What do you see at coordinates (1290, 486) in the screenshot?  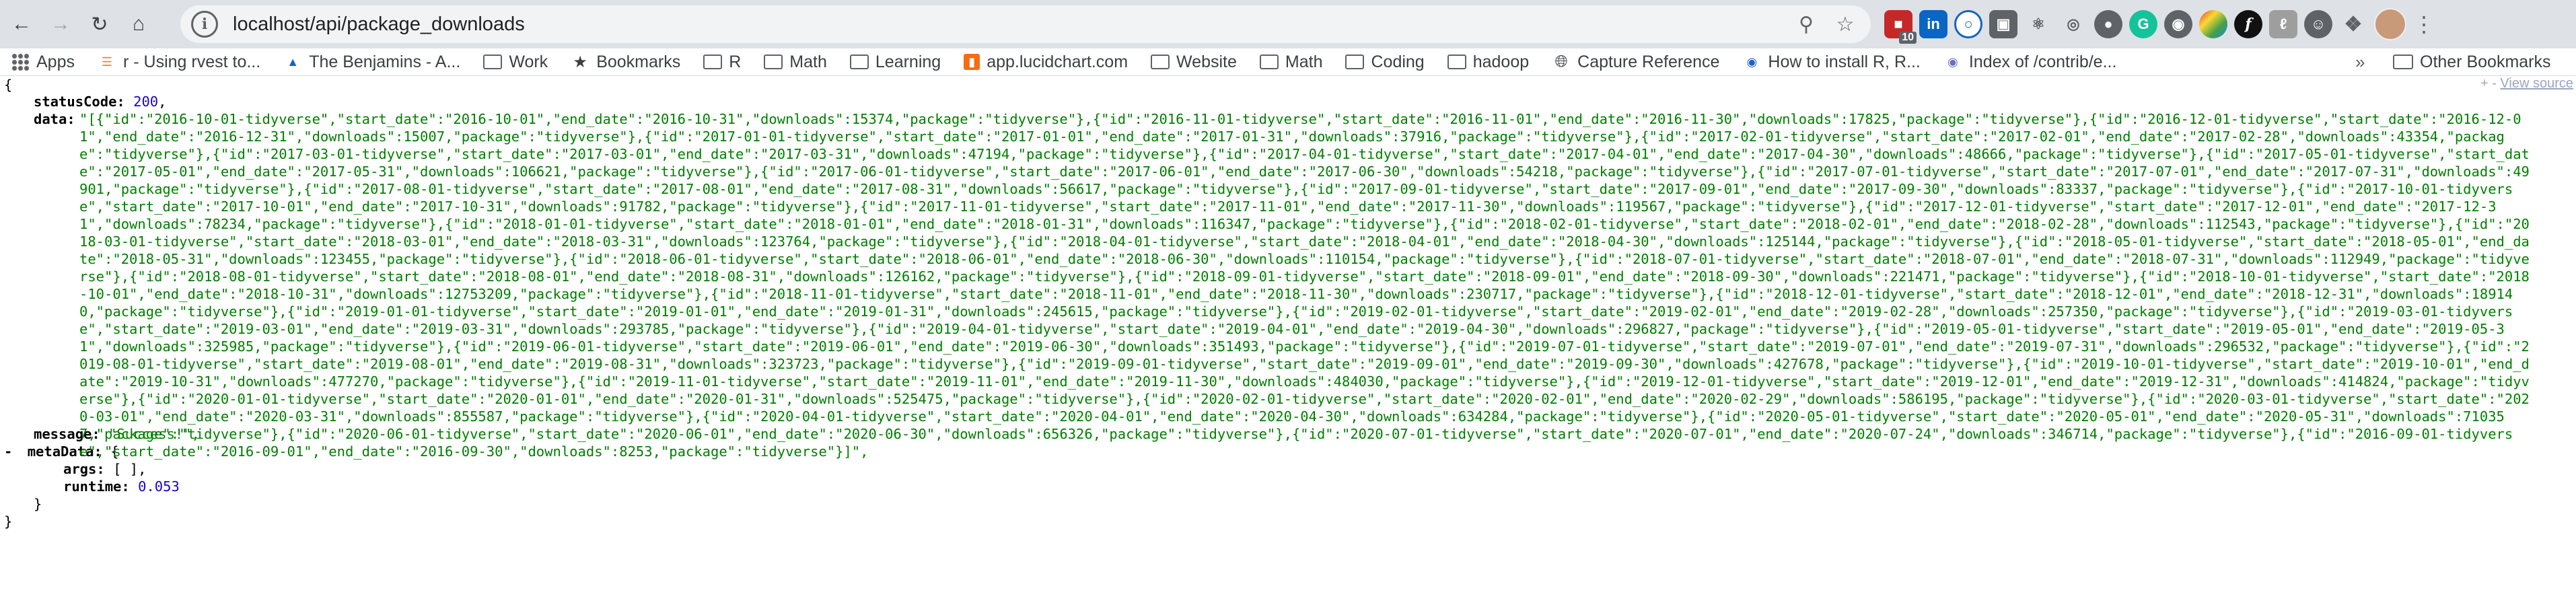 I see `runtime-row: runtime: 0.053` at bounding box center [1290, 486].